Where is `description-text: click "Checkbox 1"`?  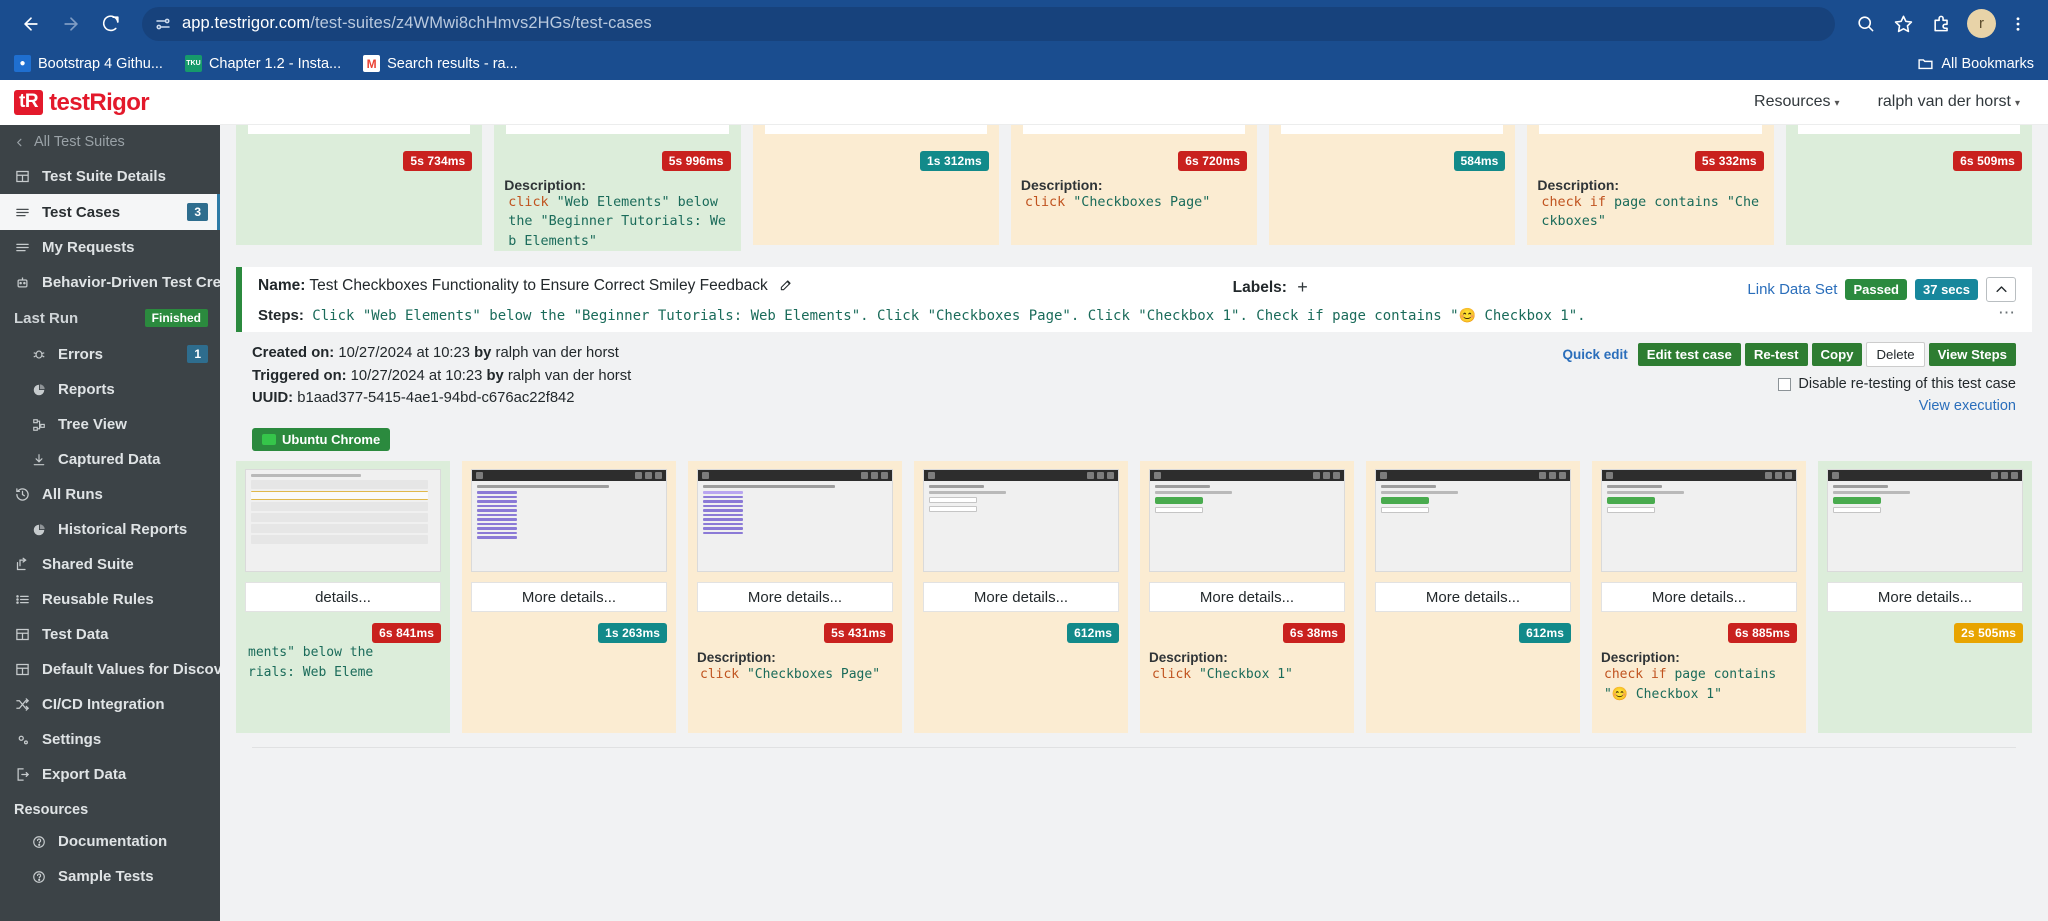 description-text: click "Checkbox 1" is located at coordinates (1222, 675).